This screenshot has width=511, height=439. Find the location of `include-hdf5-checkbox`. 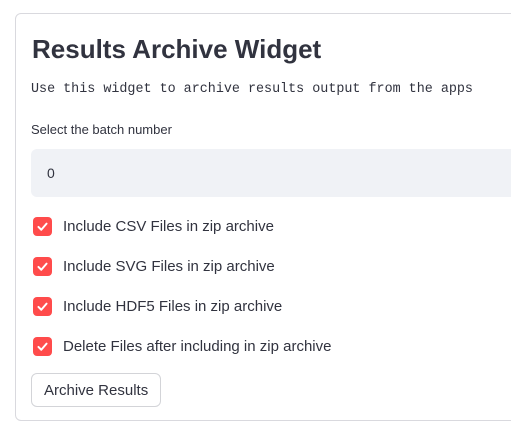

include-hdf5-checkbox is located at coordinates (42, 306).